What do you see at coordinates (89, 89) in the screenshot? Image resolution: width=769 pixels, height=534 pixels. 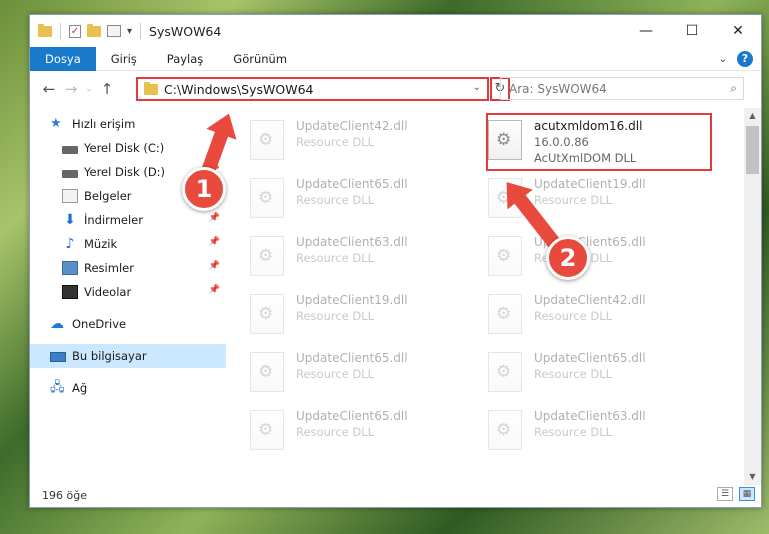 I see `recent-locations-icon: ⌄` at bounding box center [89, 89].